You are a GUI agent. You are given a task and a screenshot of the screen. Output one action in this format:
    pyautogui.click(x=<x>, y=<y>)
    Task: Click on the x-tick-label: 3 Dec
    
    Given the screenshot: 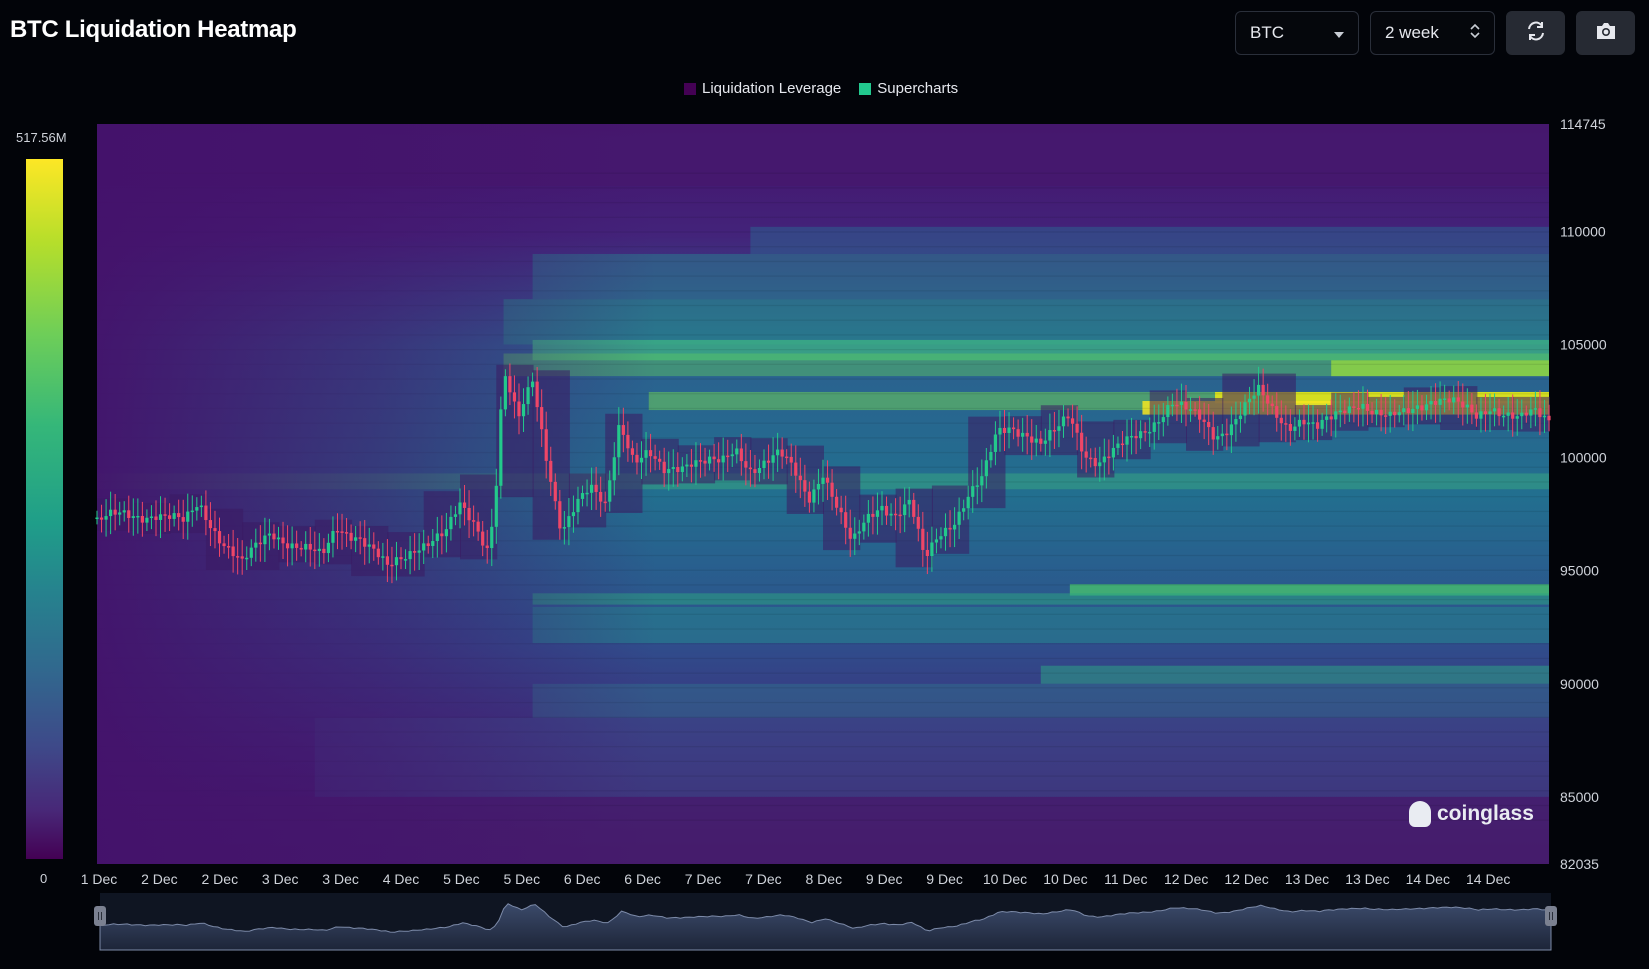 What is the action you would take?
    pyautogui.click(x=280, y=879)
    